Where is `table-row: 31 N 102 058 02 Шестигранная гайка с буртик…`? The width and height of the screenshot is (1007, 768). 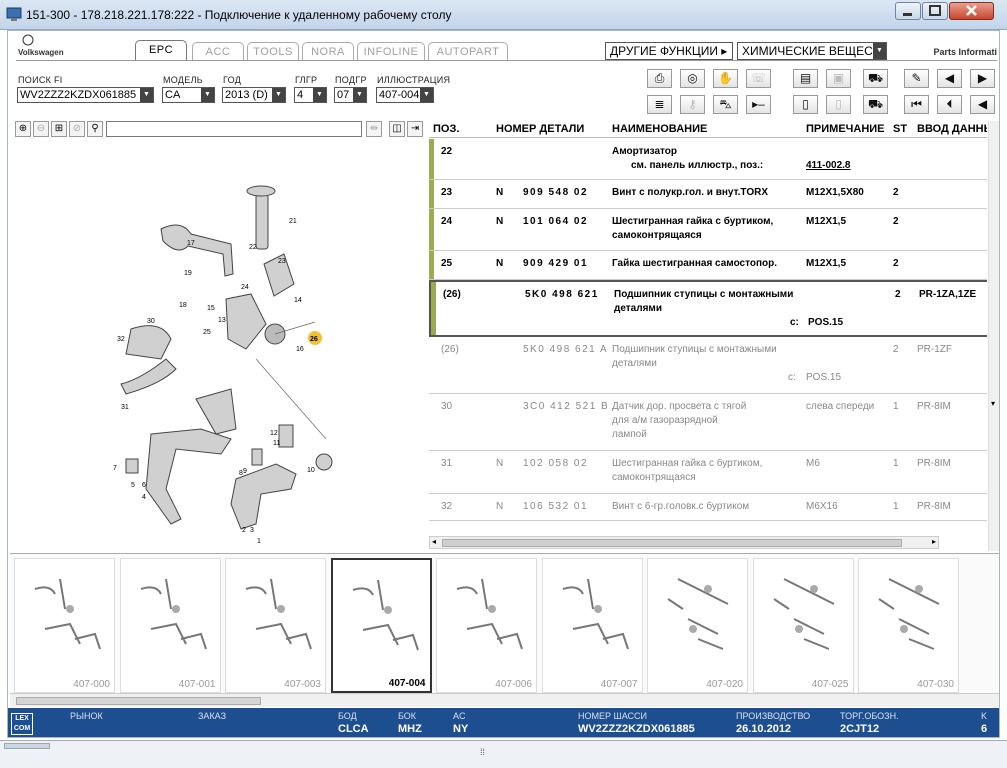 table-row: 31 N 102 058 02 Шестигранная гайка с буртик… is located at coordinates (708, 472).